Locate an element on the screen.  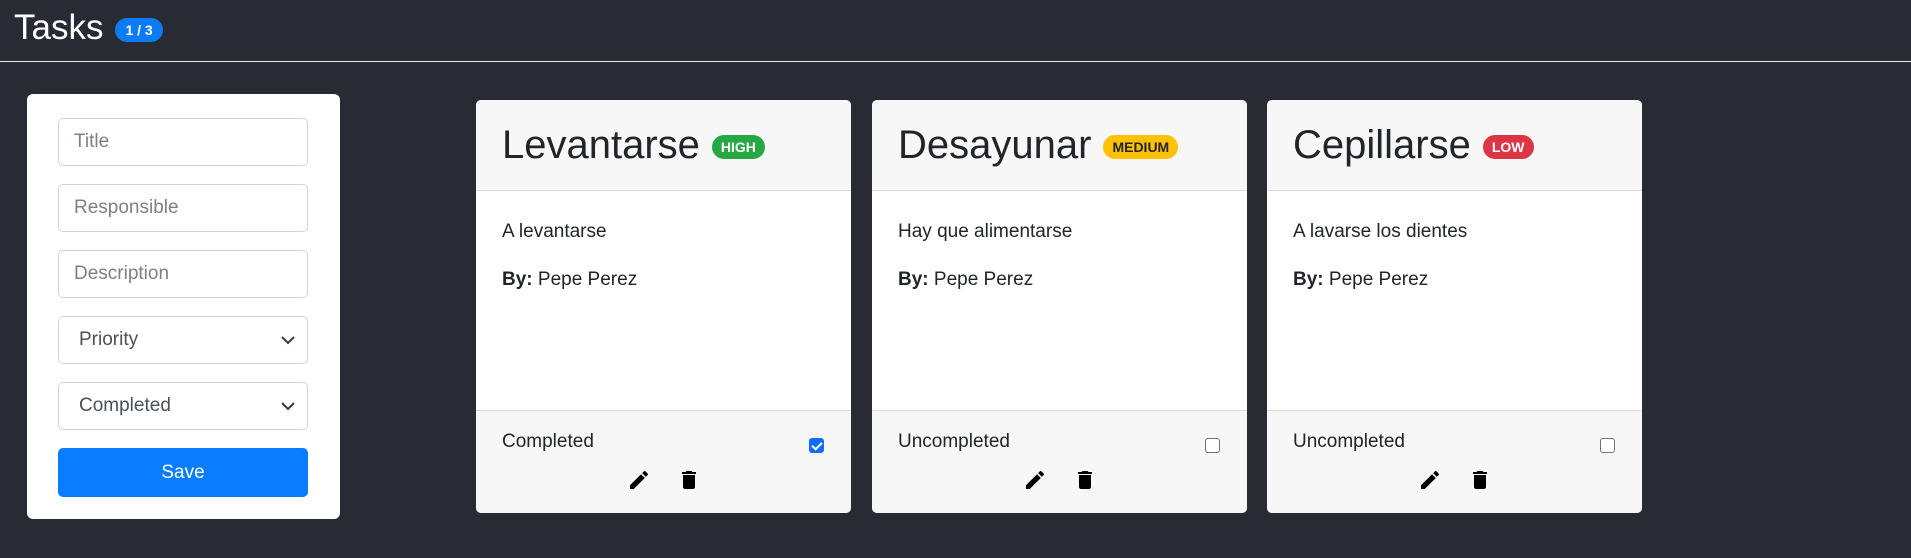
description-field is located at coordinates (183, 274).